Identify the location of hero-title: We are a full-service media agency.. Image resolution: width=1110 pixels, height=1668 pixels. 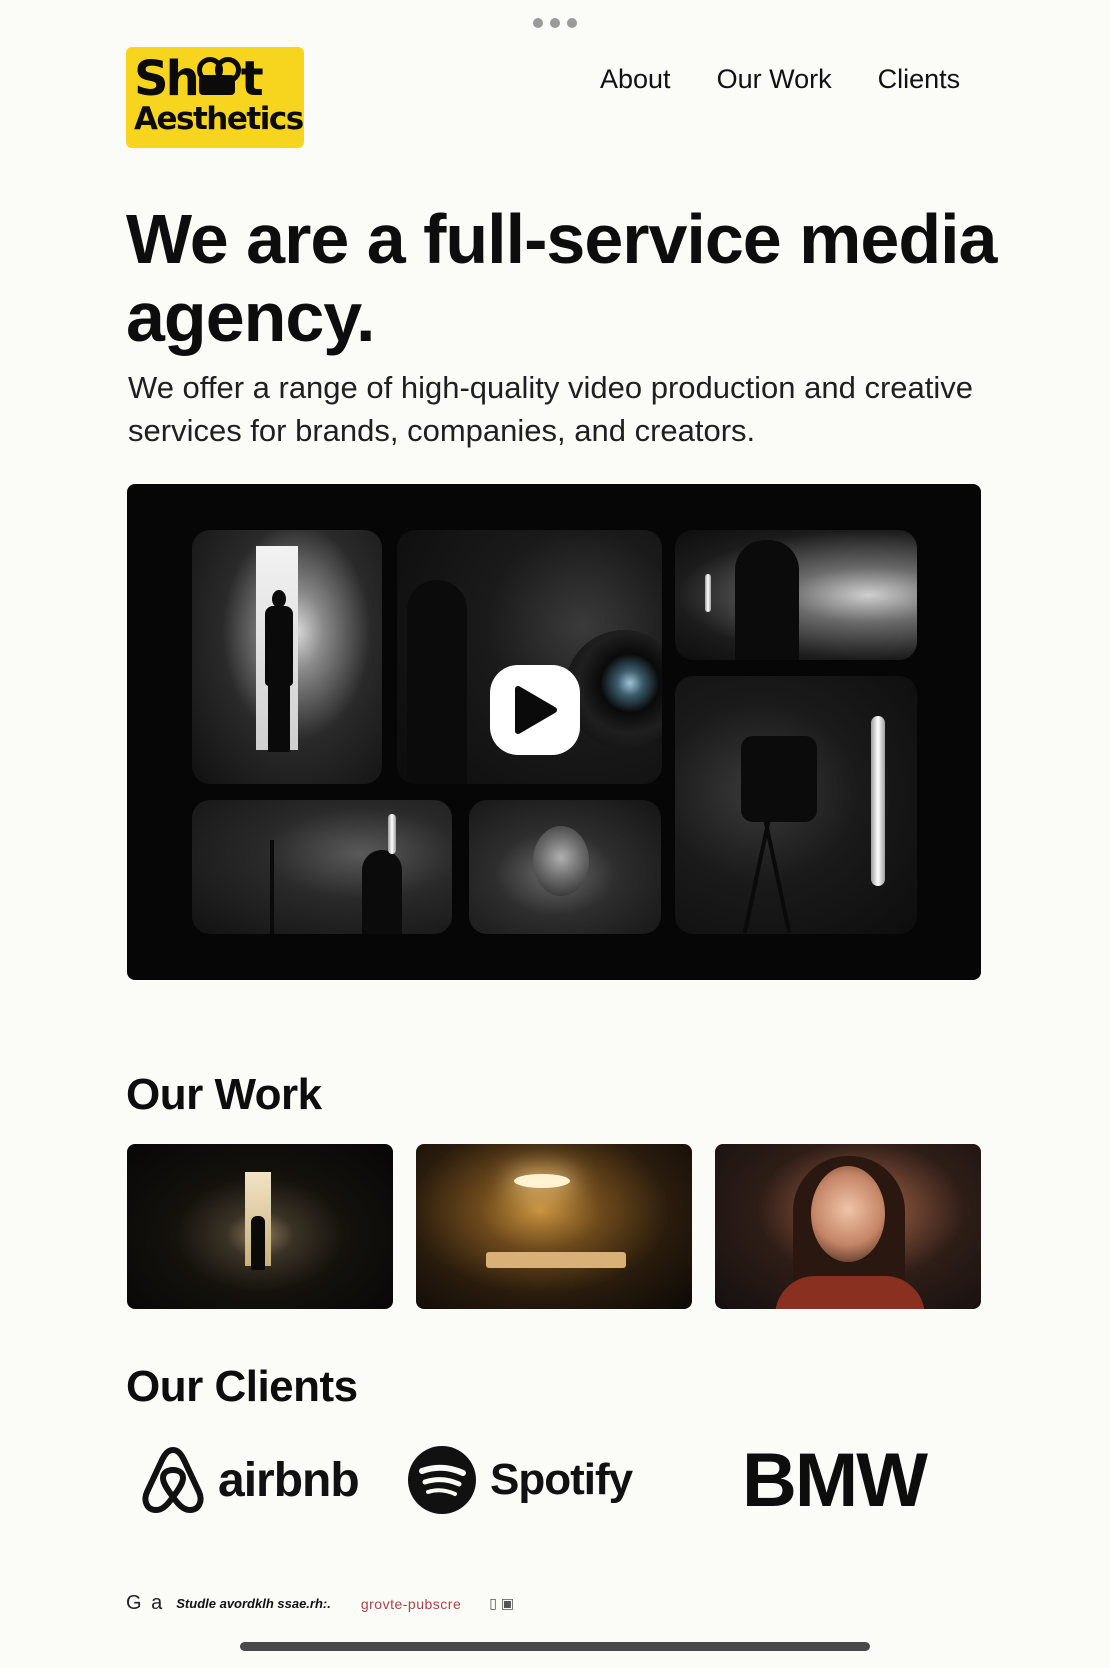
(562, 278).